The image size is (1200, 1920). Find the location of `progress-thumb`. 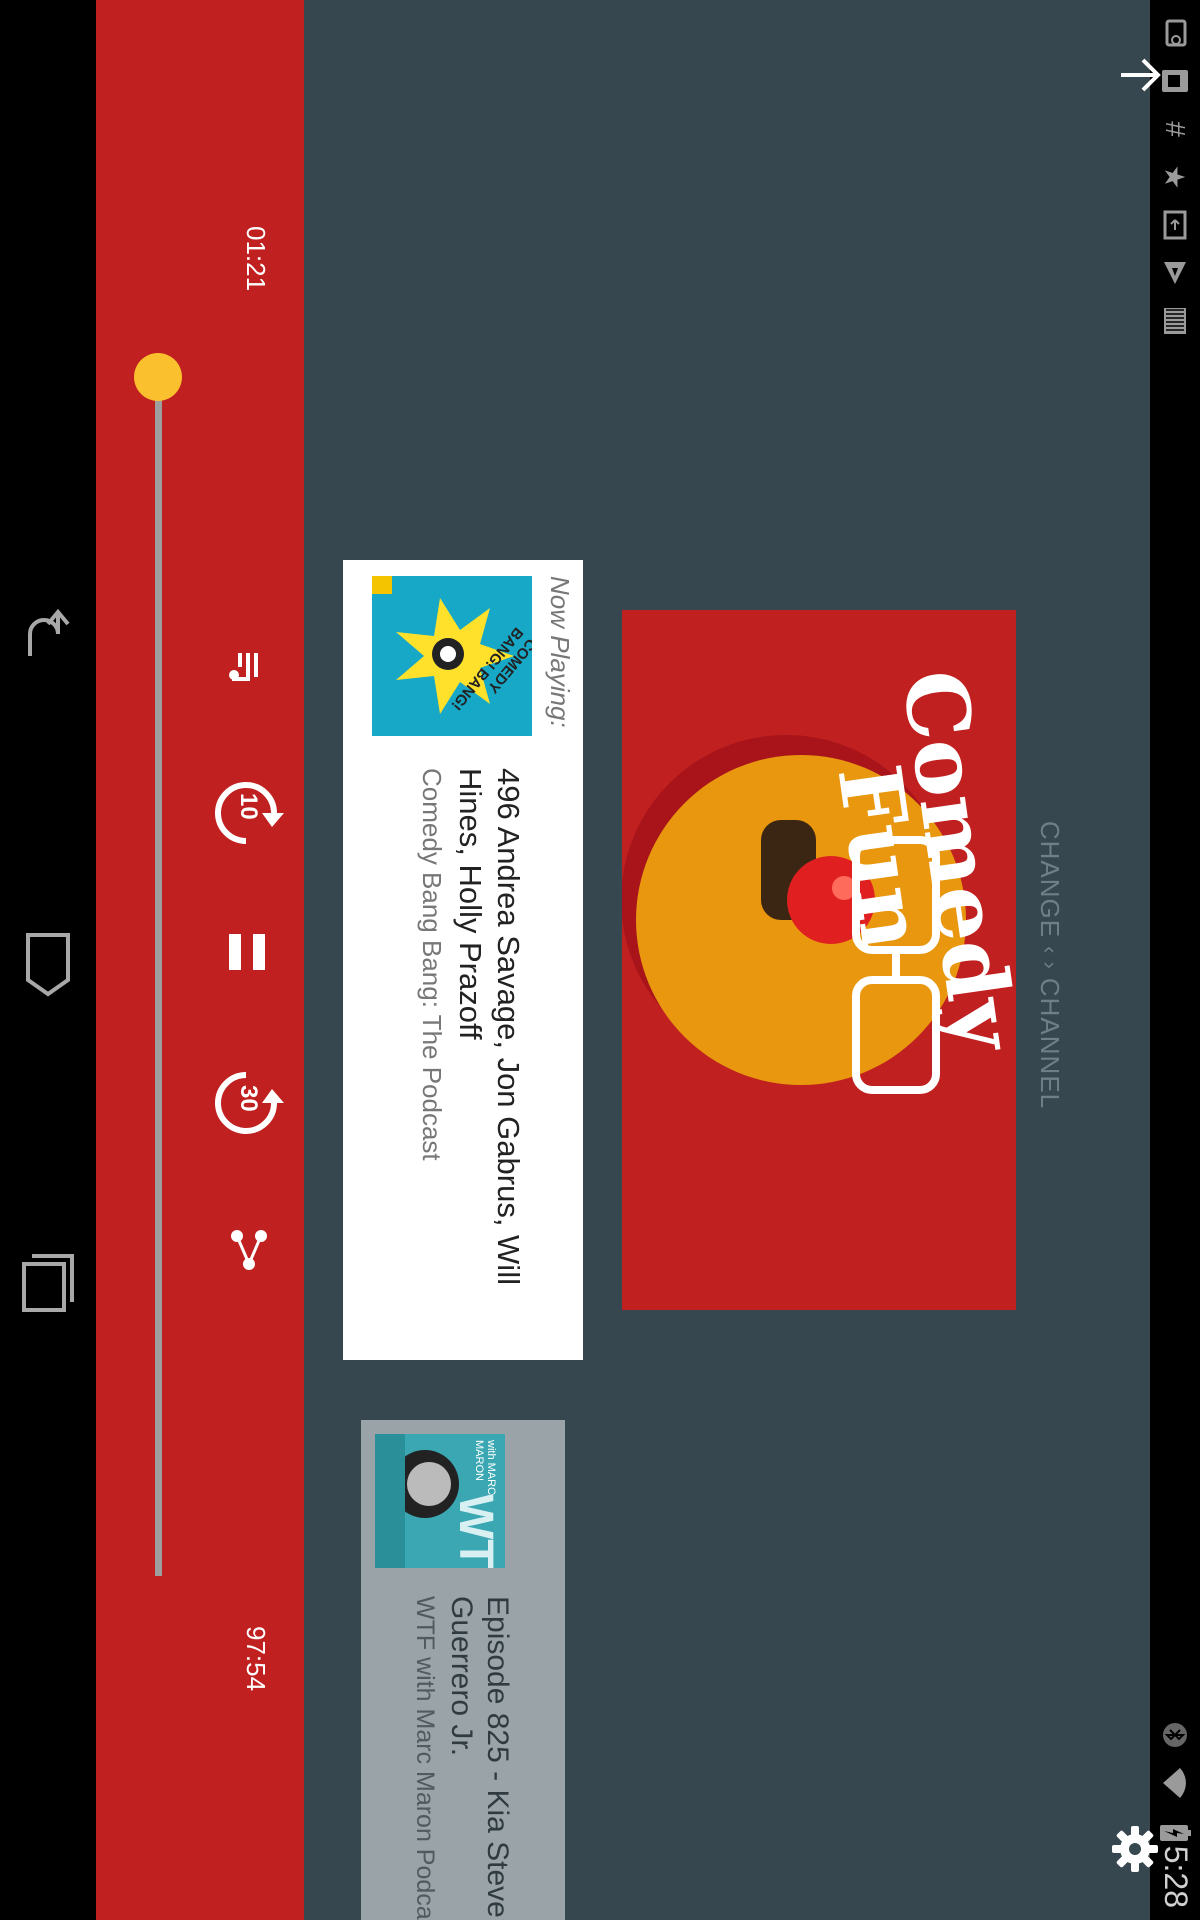

progress-thumb is located at coordinates (158, 377).